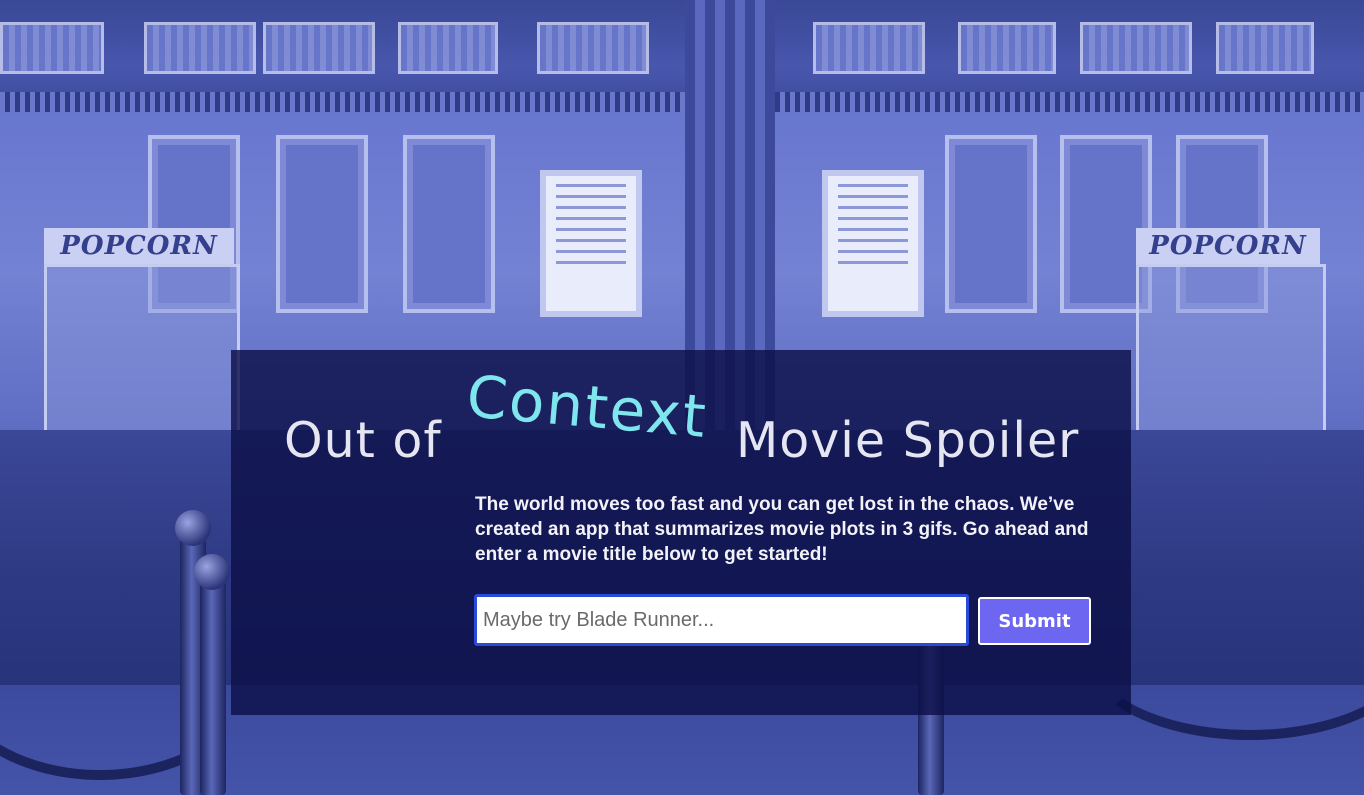 This screenshot has width=1364, height=795. I want to click on title-suffix: Movie Spoiler, so click(908, 440).